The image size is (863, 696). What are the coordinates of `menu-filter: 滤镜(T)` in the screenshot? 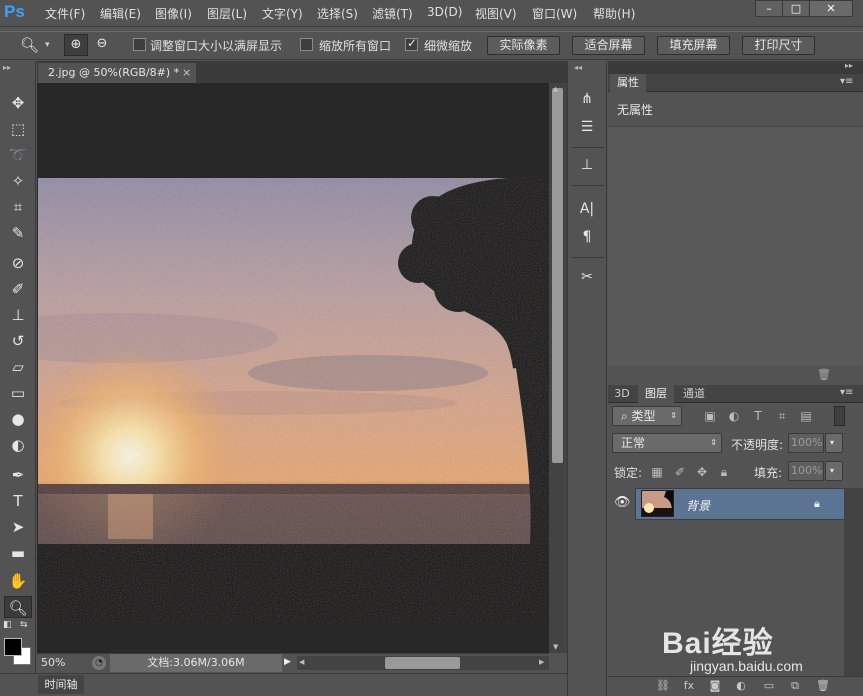 It's located at (392, 13).